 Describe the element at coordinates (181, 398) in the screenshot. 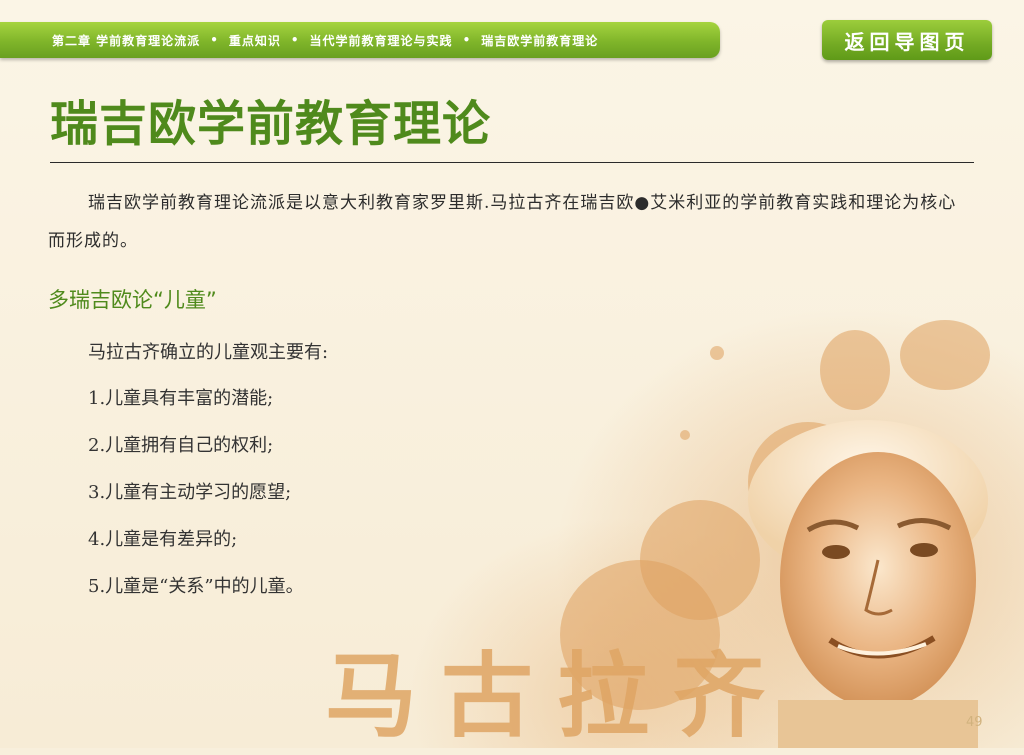

I see `list-item: 1.儿童具有丰富的潜能;` at that location.